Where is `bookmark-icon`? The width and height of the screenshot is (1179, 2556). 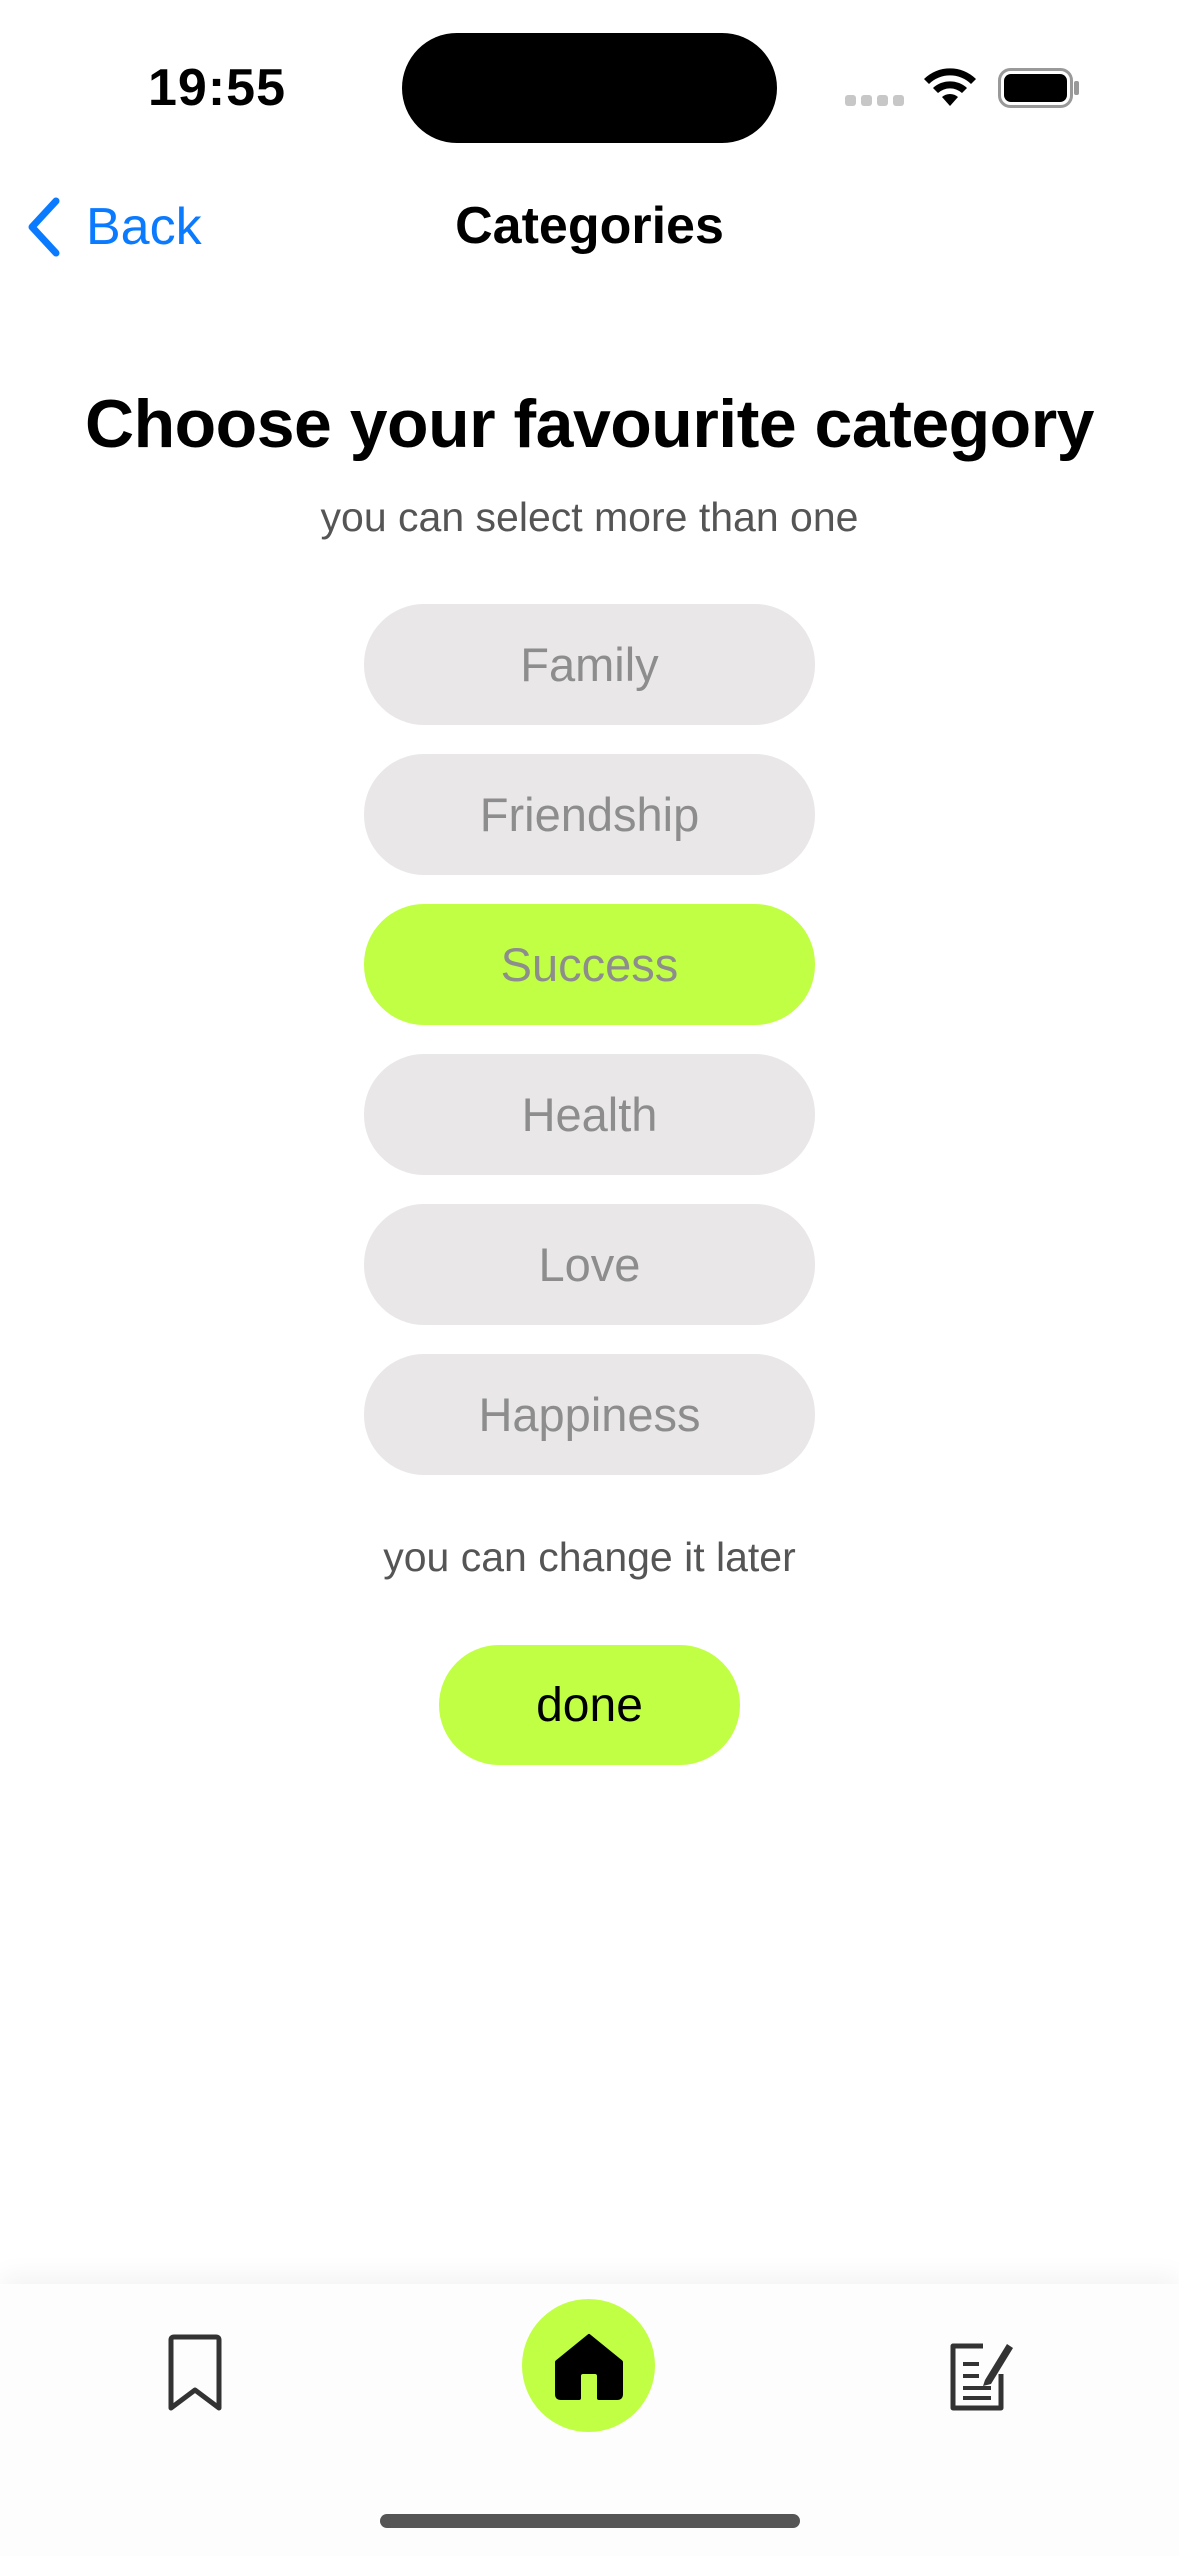 bookmark-icon is located at coordinates (195, 2372).